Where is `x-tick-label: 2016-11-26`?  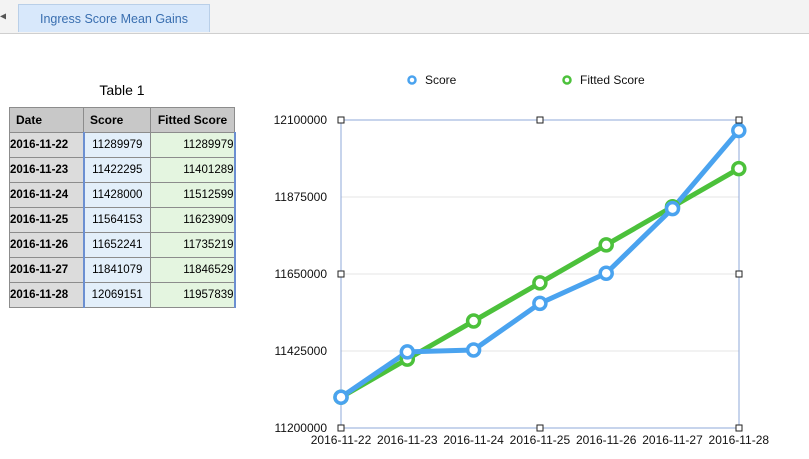 x-tick-label: 2016-11-26 is located at coordinates (606, 440).